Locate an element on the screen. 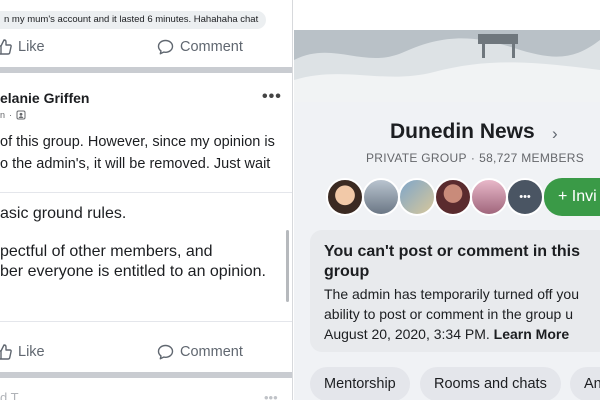 The image size is (600, 400). chip-mentorship: Mentorship is located at coordinates (360, 383).